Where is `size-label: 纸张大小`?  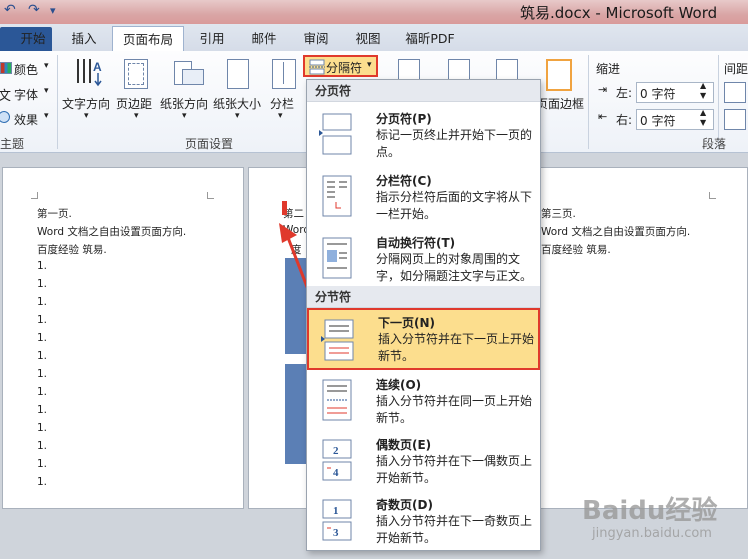 size-label: 纸张大小 is located at coordinates (237, 104).